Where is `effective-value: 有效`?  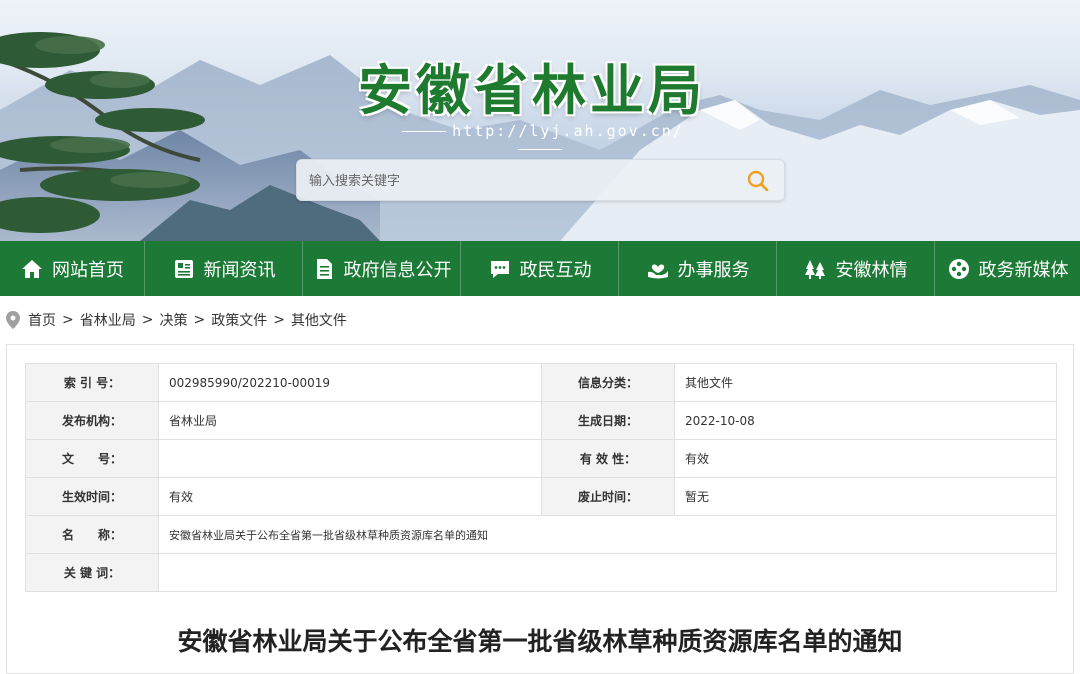 effective-value: 有效 is located at coordinates (350, 496).